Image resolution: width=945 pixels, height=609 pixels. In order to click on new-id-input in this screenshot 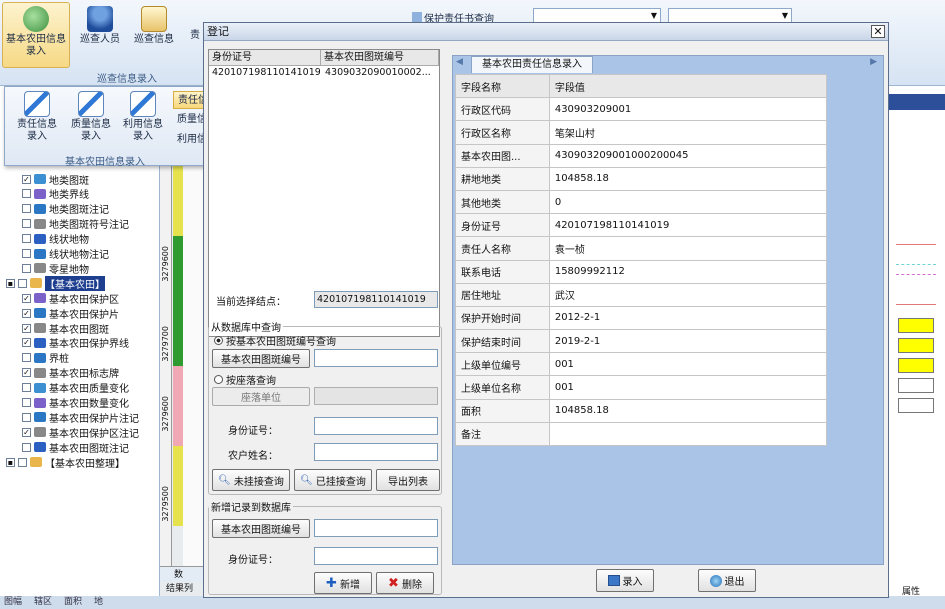, I will do `click(376, 556)`.